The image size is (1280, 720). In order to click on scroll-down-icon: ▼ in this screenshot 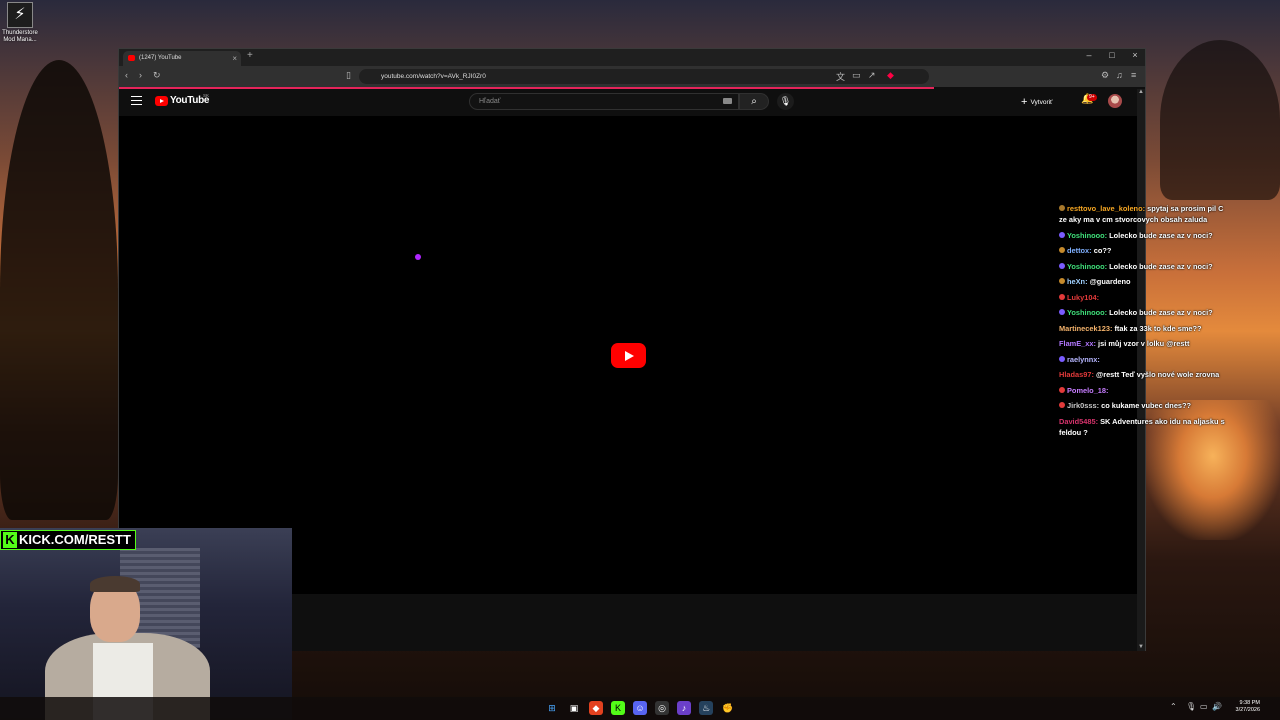, I will do `click(1141, 647)`.